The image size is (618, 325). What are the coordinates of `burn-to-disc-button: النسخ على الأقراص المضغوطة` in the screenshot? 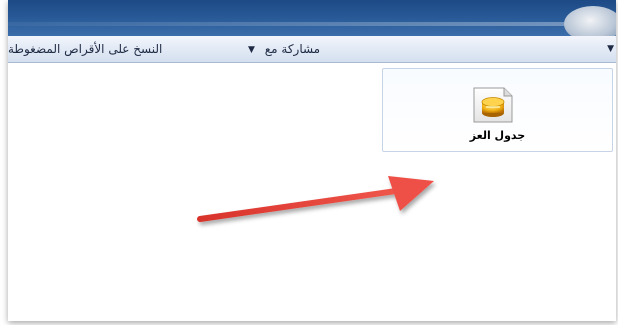 It's located at (85, 49).